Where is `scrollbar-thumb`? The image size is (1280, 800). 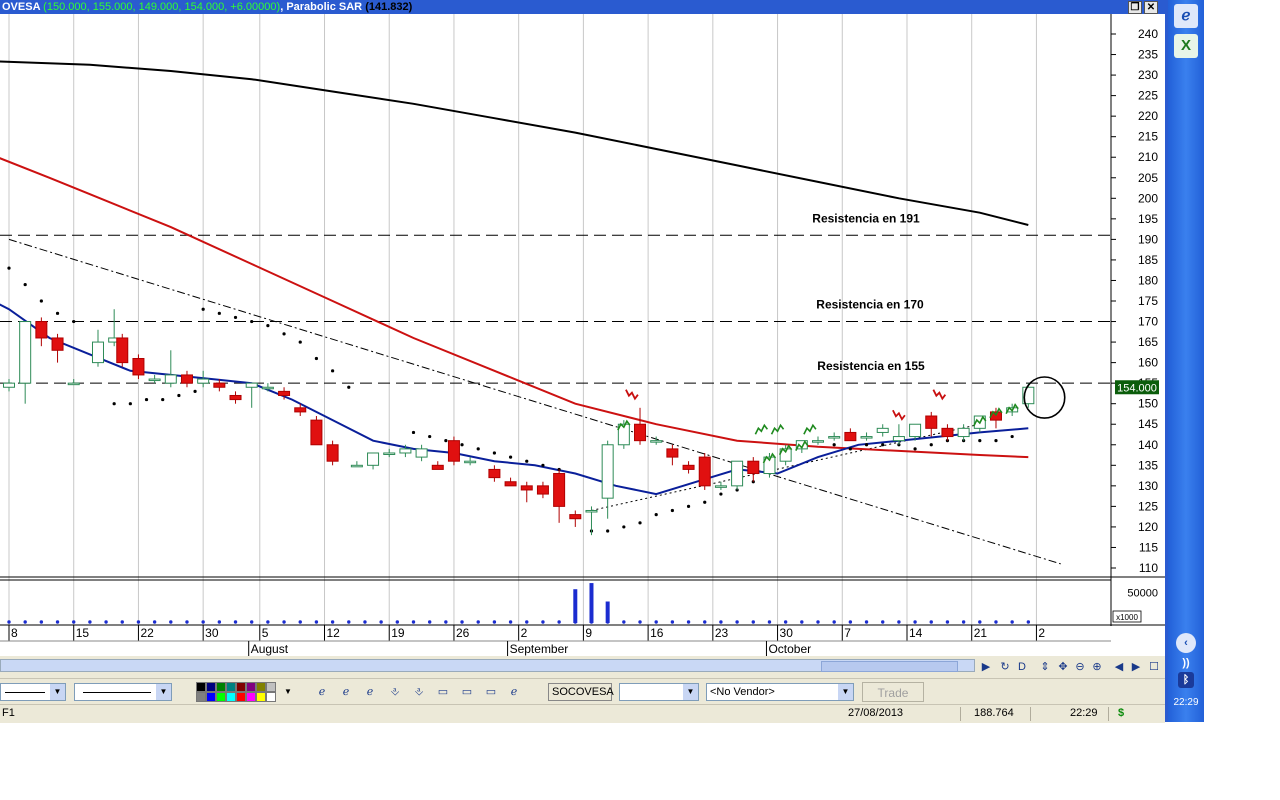 scrollbar-thumb is located at coordinates (889, 666).